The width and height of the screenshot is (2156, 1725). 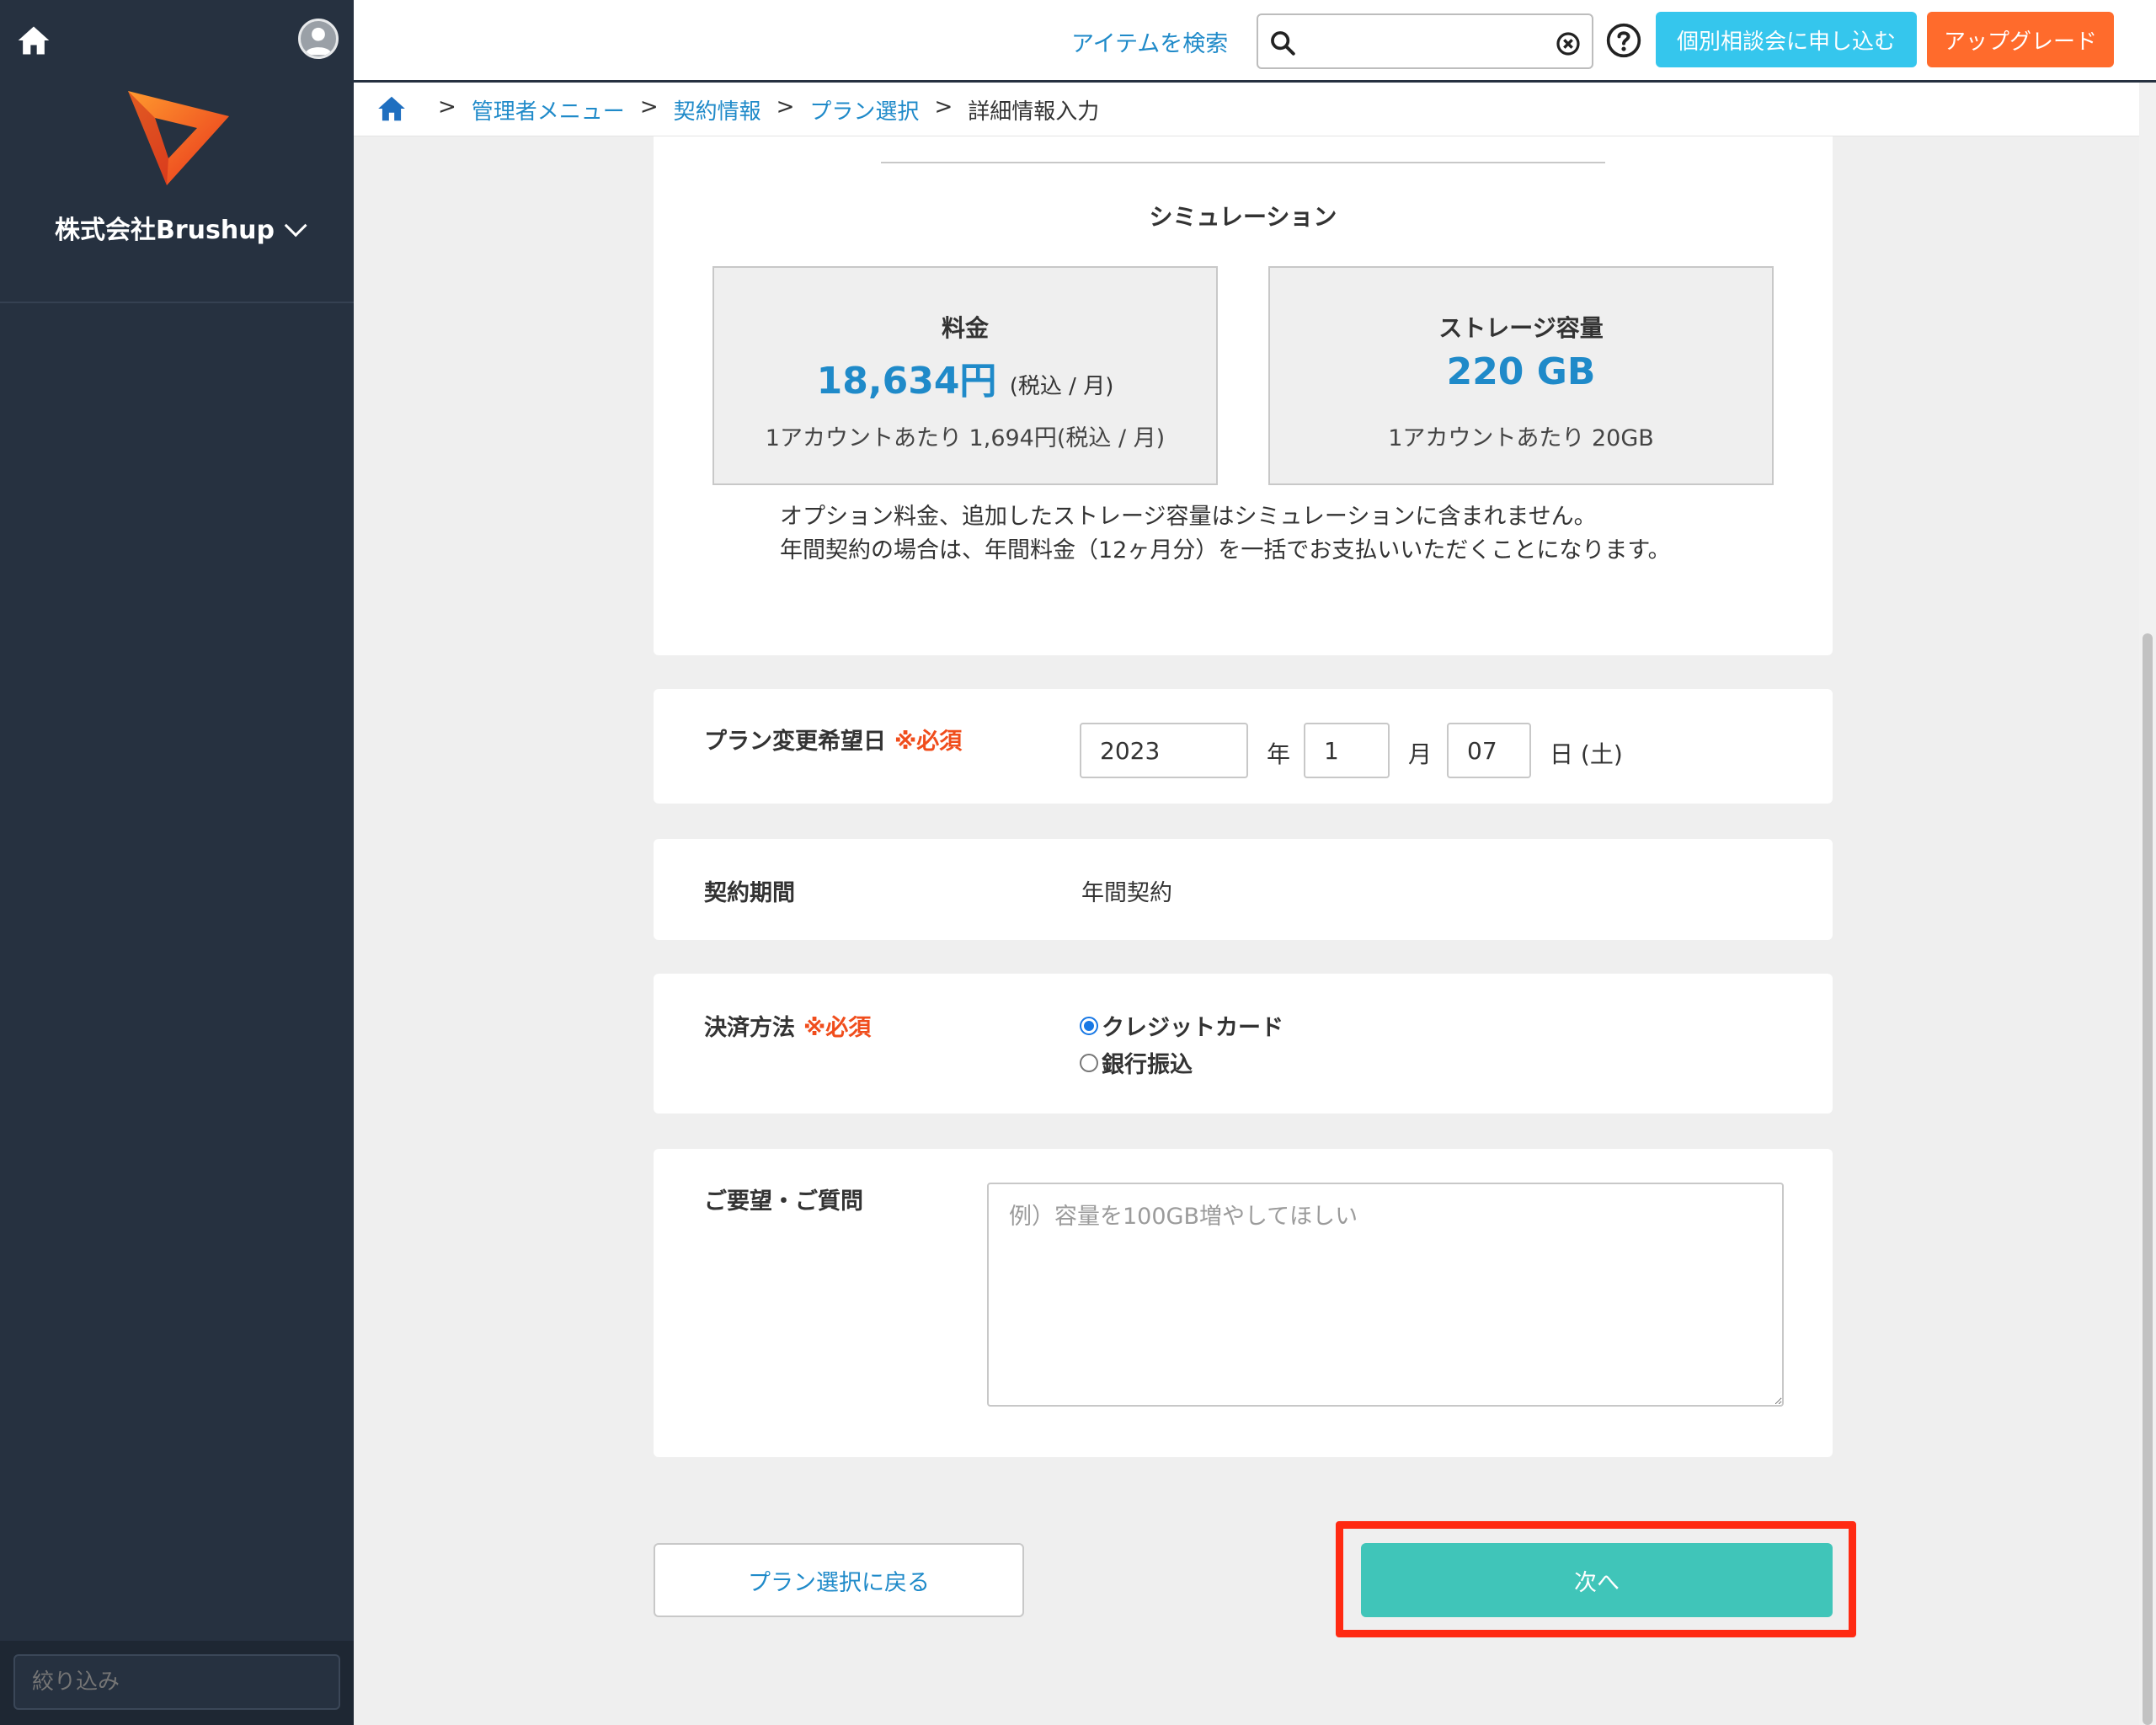 What do you see at coordinates (1089, 1062) in the screenshot?
I see `radio-button` at bounding box center [1089, 1062].